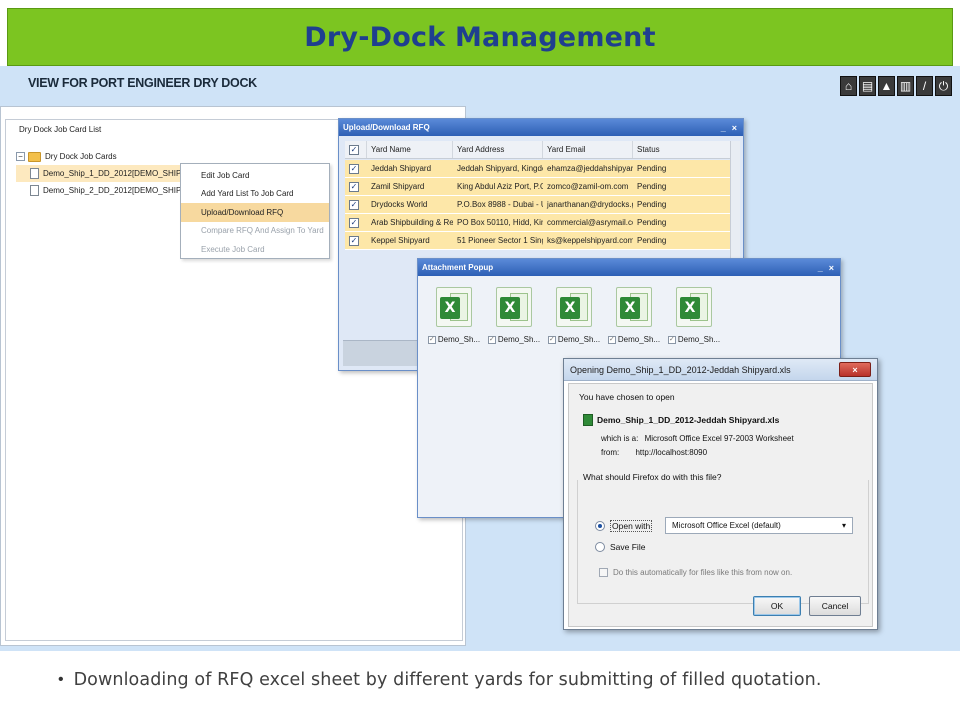  What do you see at coordinates (867, 86) in the screenshot?
I see `print-icon: ▤` at bounding box center [867, 86].